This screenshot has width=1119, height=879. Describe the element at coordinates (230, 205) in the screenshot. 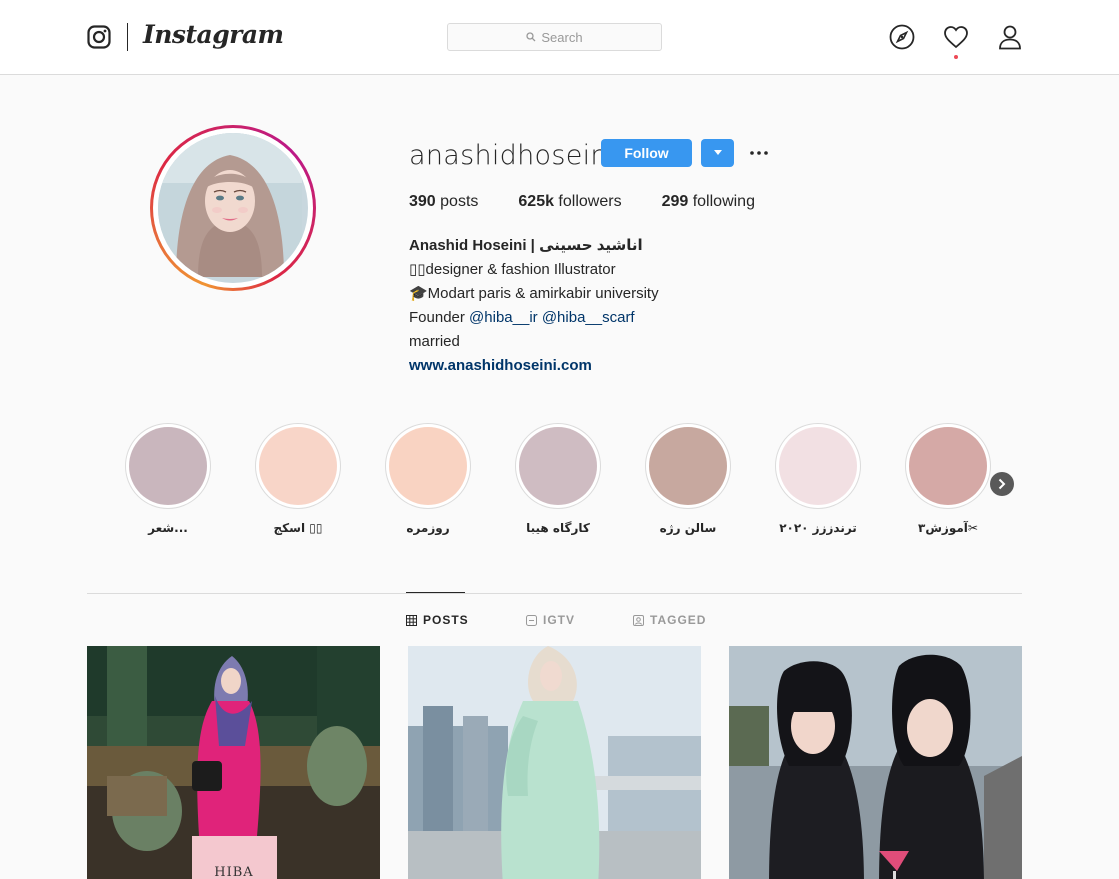

I see `avatar-image` at that location.